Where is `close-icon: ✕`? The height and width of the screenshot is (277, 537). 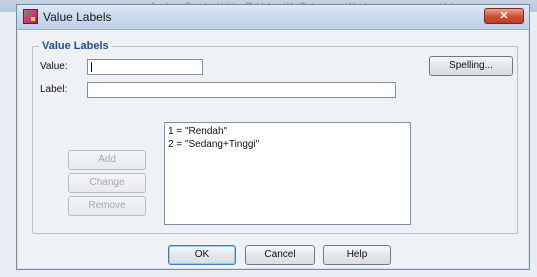 close-icon: ✕ is located at coordinates (504, 16).